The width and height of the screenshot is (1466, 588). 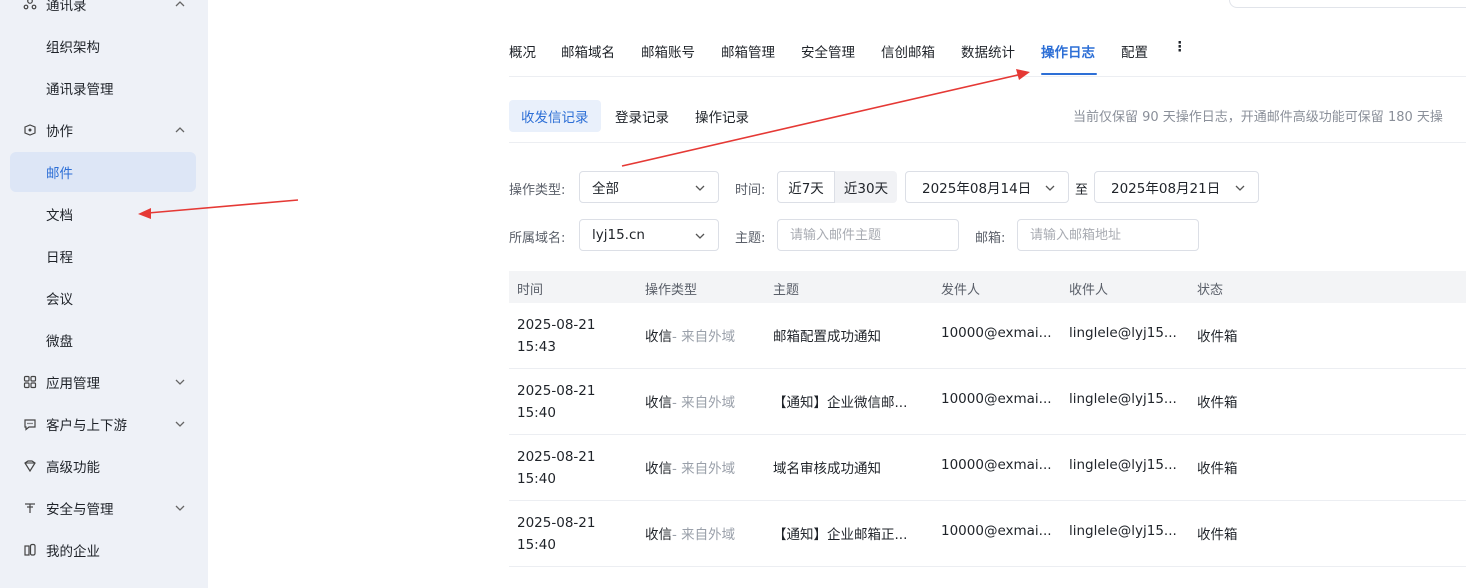 What do you see at coordinates (1258, 117) in the screenshot?
I see `retention-hint: 当前仅保留 90 天操作日志，开通邮件高级功能可保留 180 天操` at bounding box center [1258, 117].